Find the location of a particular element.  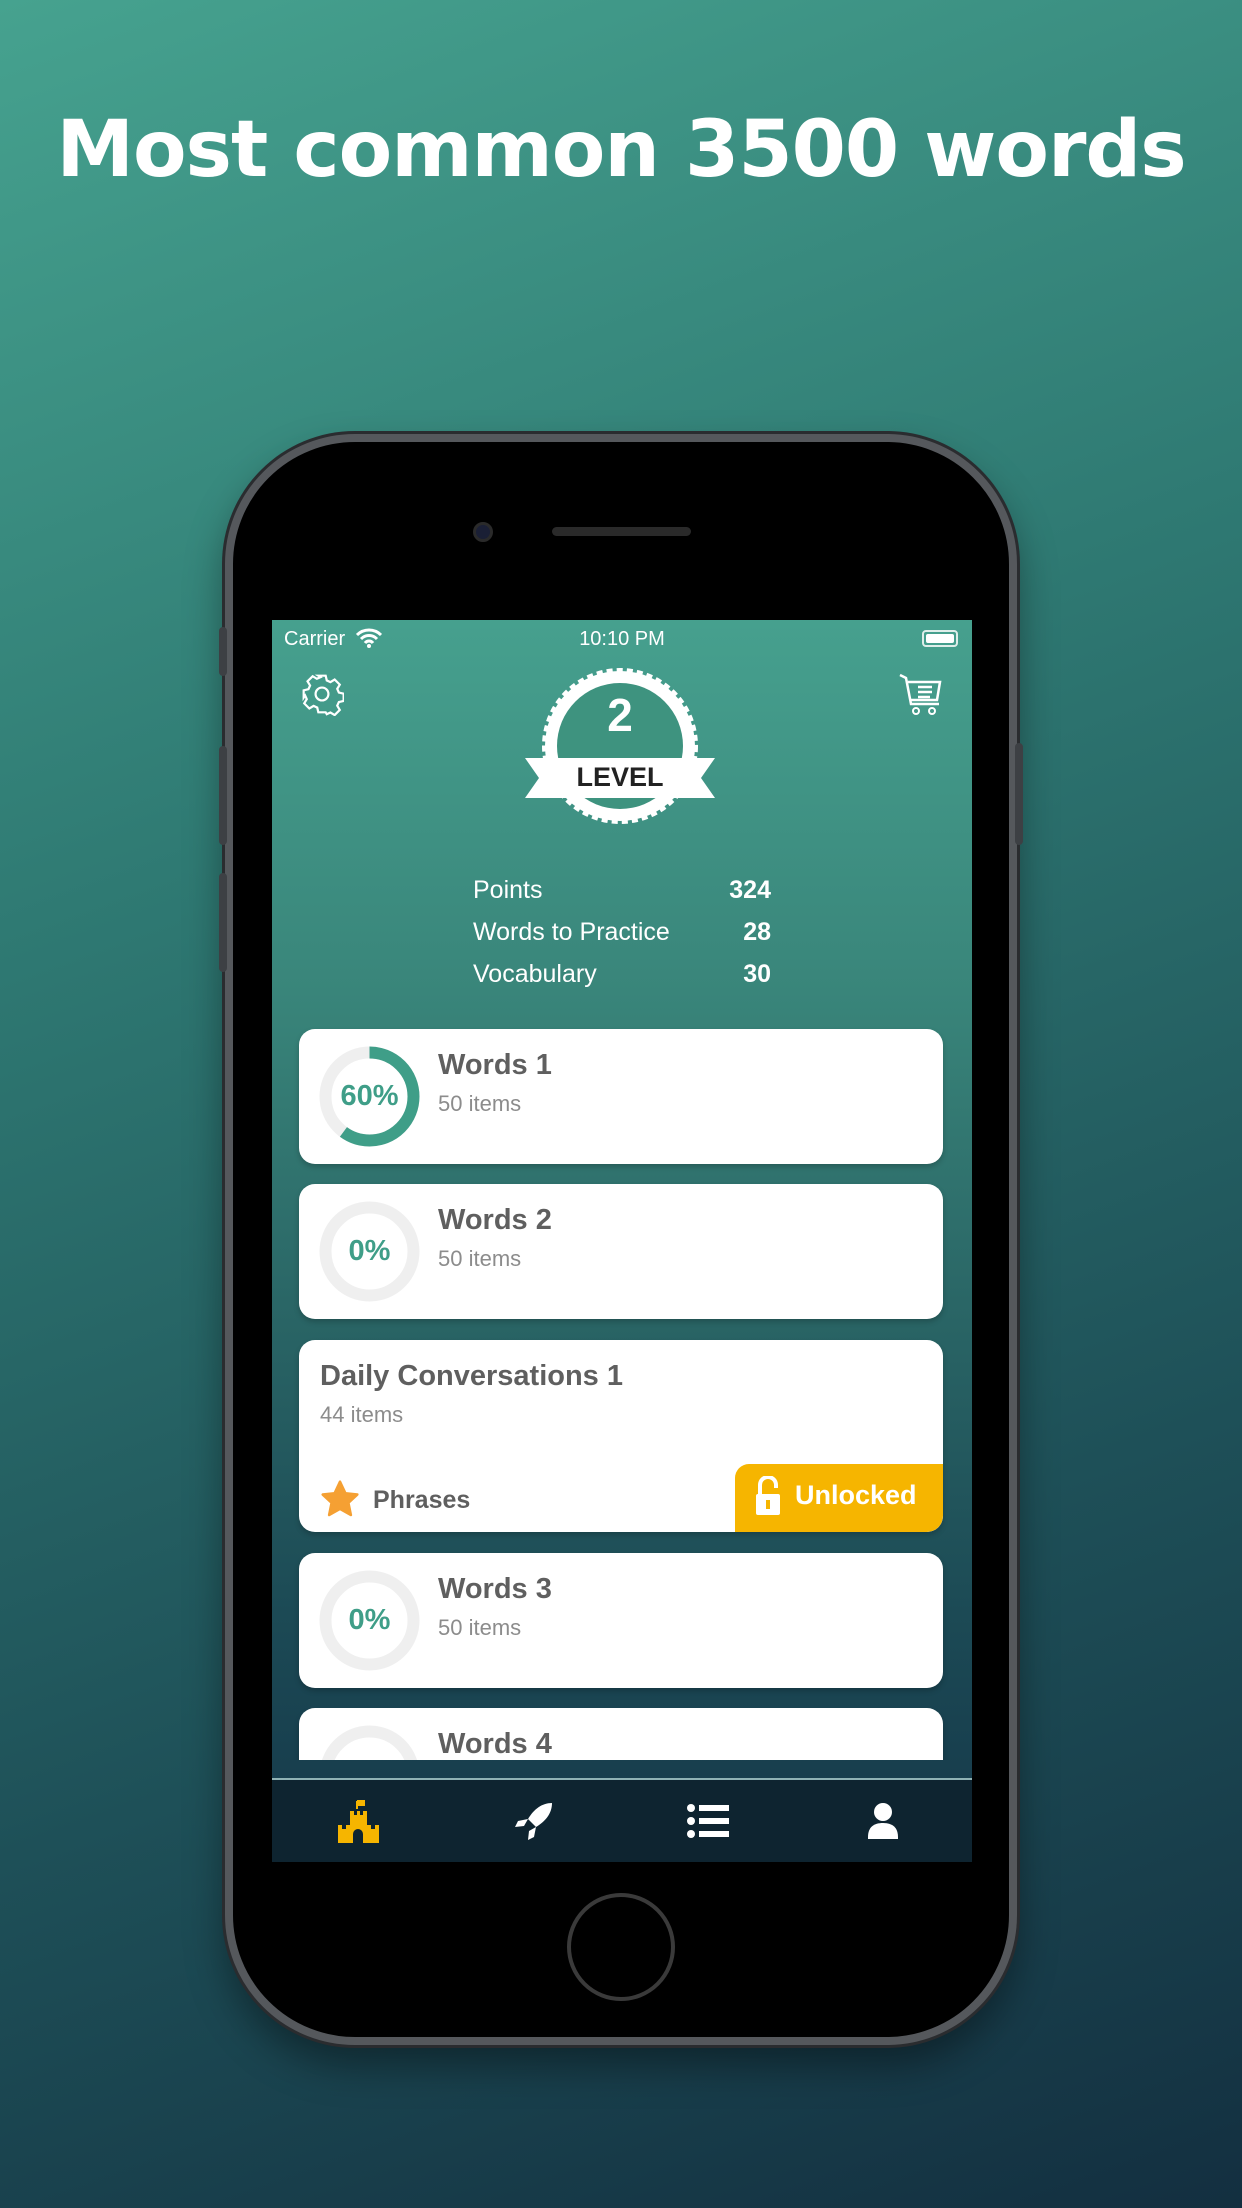

tab-profile is located at coordinates (883, 1821).